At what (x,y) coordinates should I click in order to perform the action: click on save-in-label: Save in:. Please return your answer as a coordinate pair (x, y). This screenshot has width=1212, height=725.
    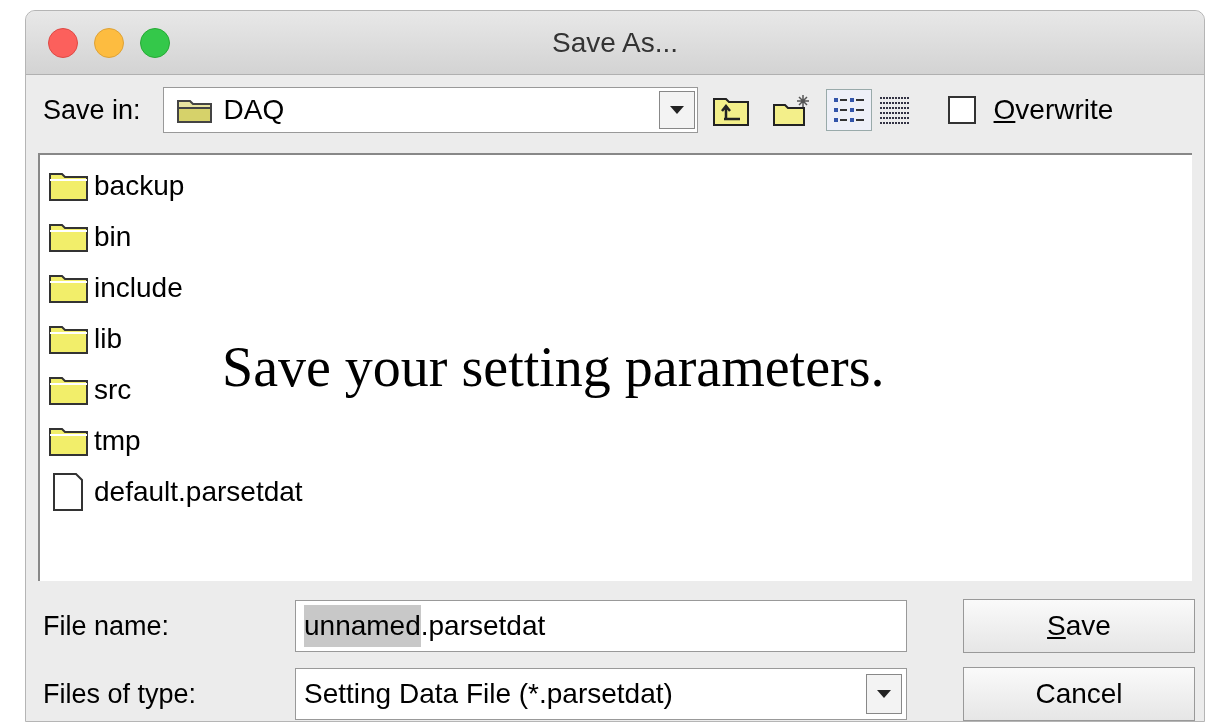
    Looking at the image, I should click on (92, 110).